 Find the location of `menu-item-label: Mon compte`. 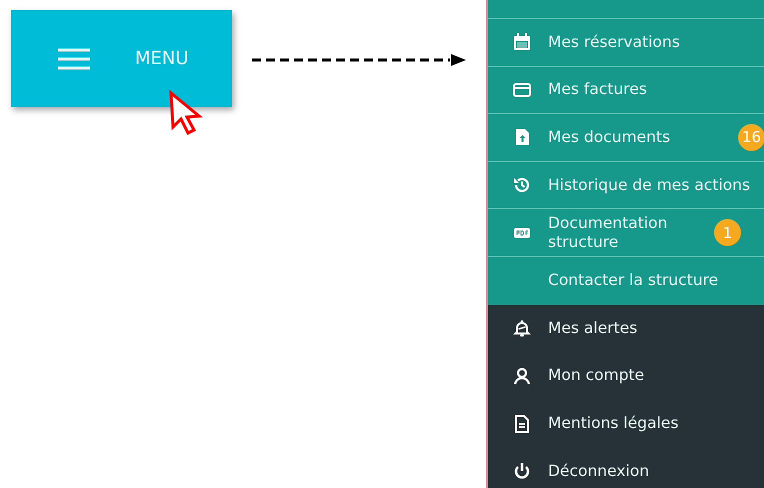

menu-item-label: Mon compte is located at coordinates (597, 376).